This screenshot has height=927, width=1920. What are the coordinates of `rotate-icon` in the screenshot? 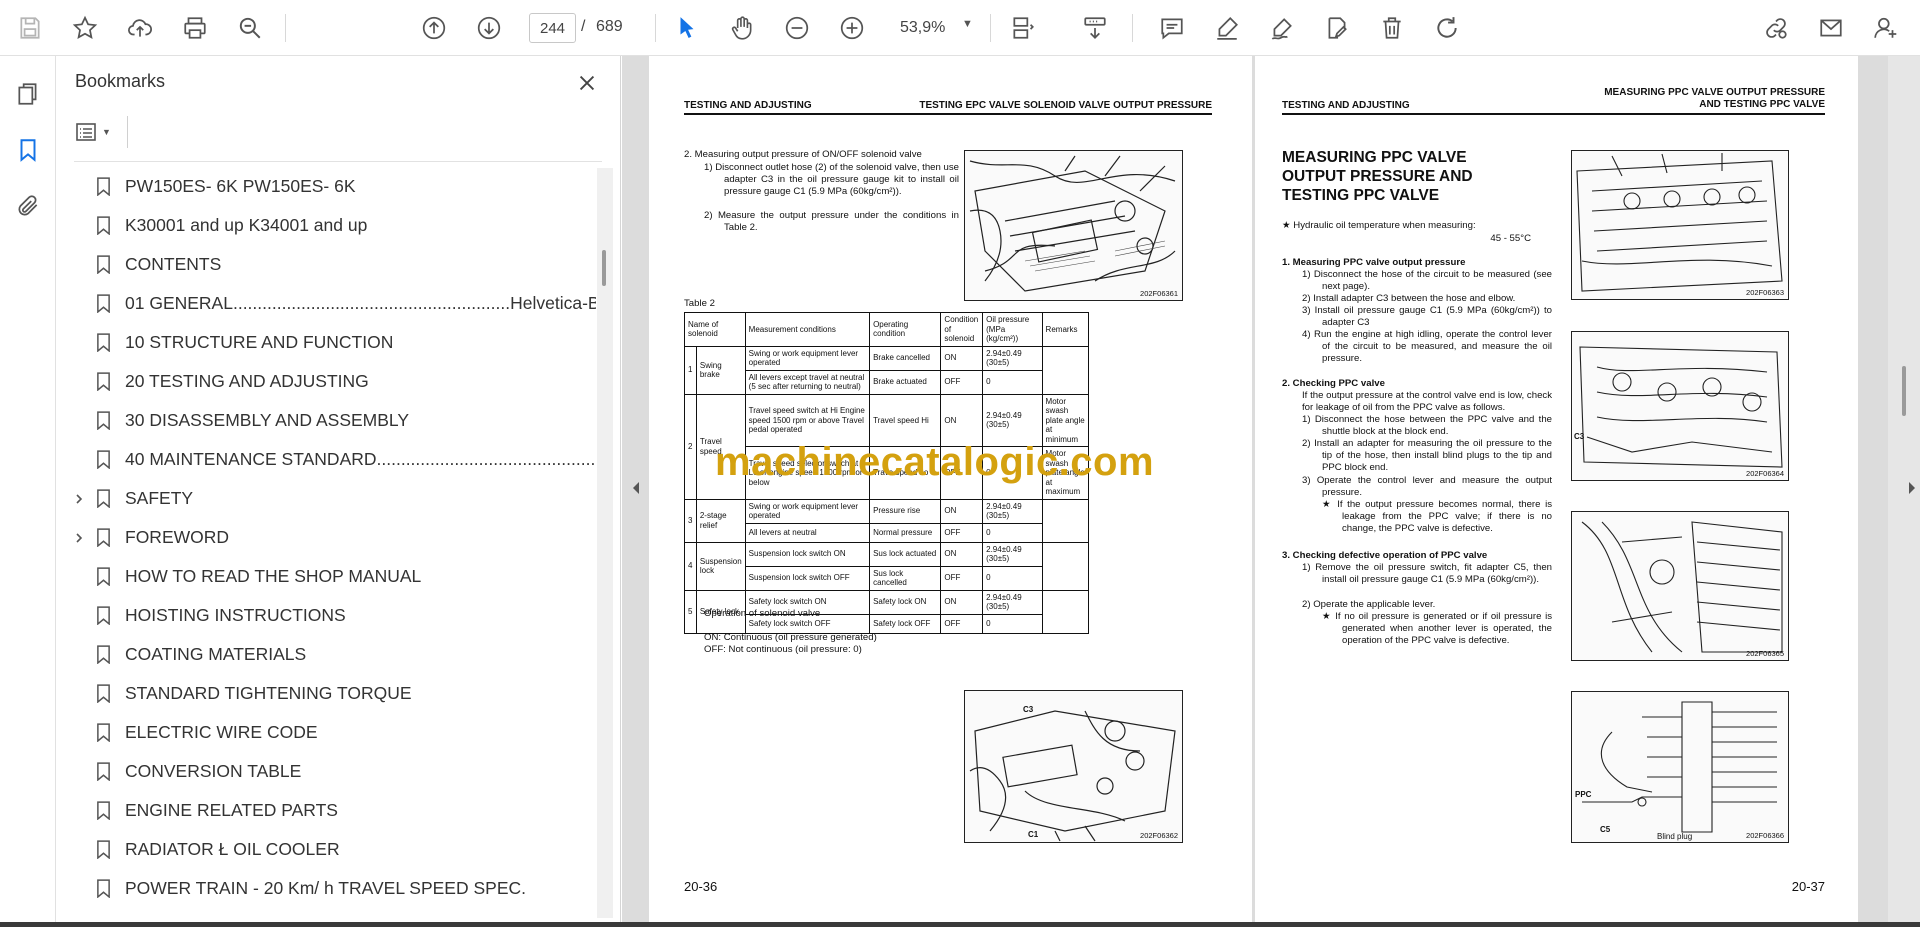 It's located at (1447, 28).